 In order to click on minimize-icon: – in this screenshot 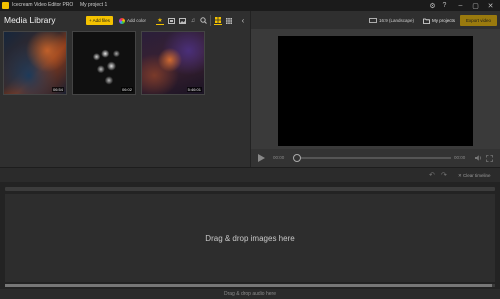, I will do `click(460, 5)`.